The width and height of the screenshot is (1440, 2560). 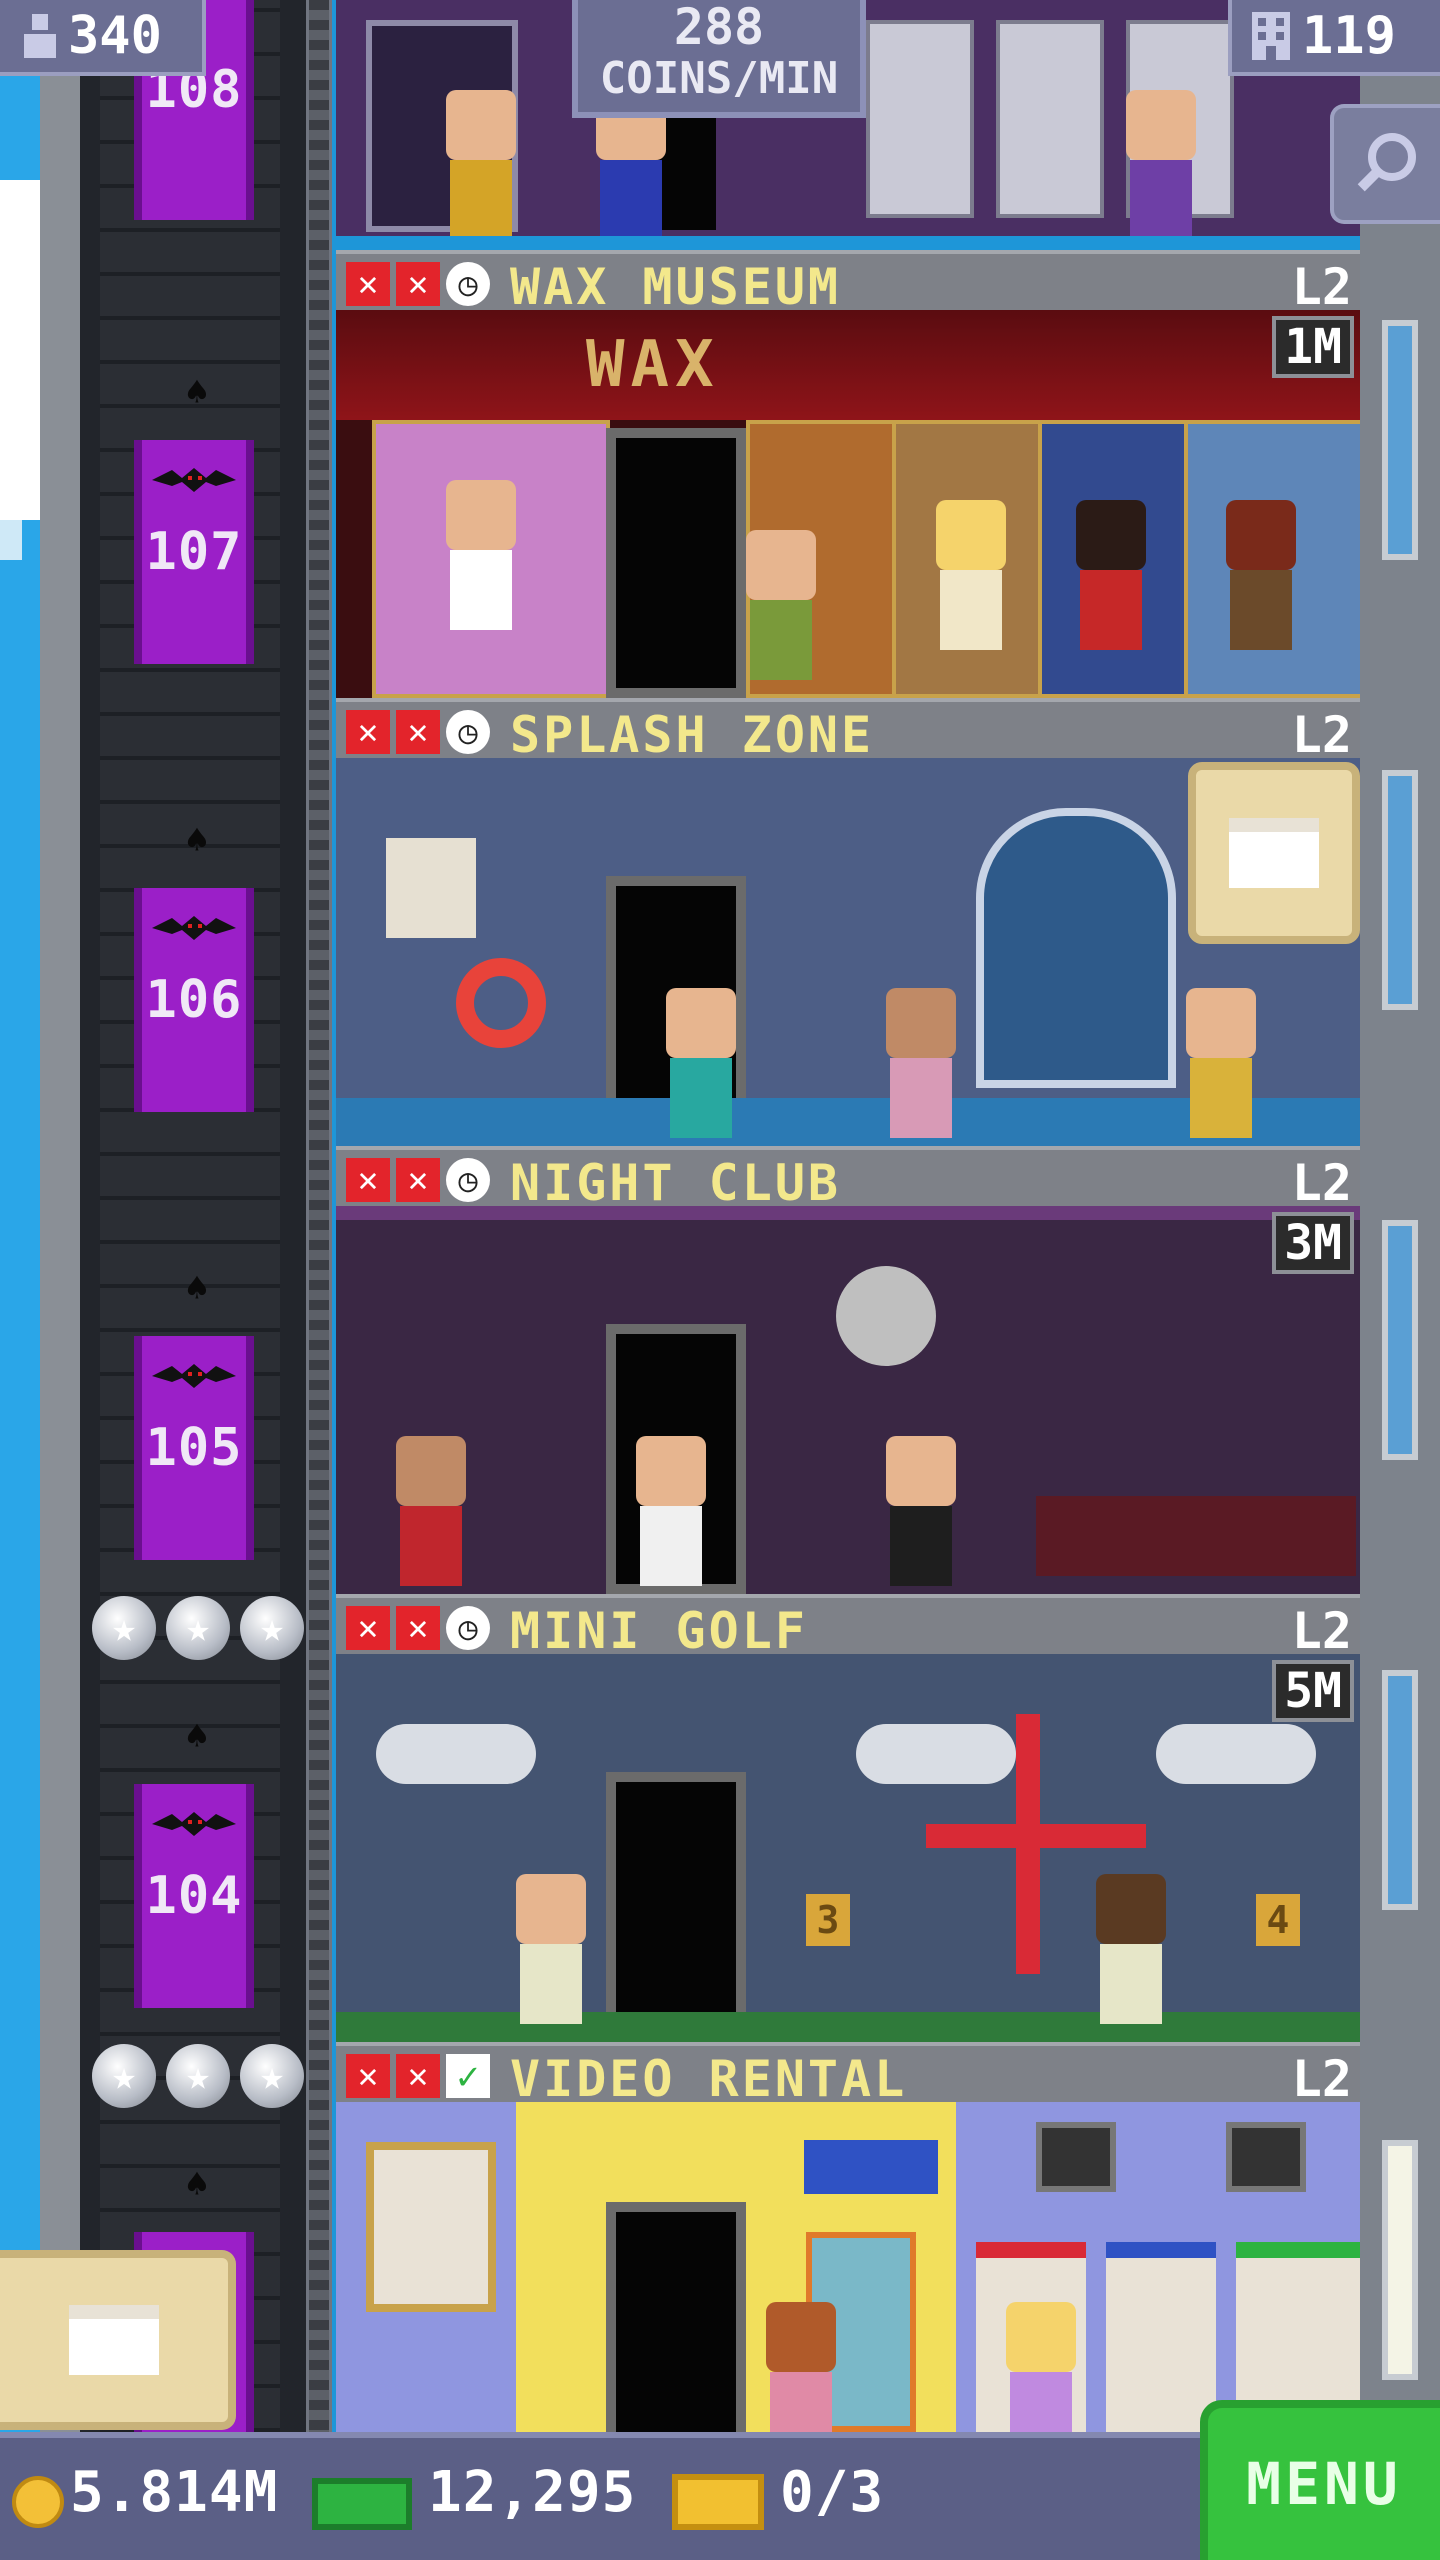 What do you see at coordinates (38, 2502) in the screenshot?
I see `coin-icon` at bounding box center [38, 2502].